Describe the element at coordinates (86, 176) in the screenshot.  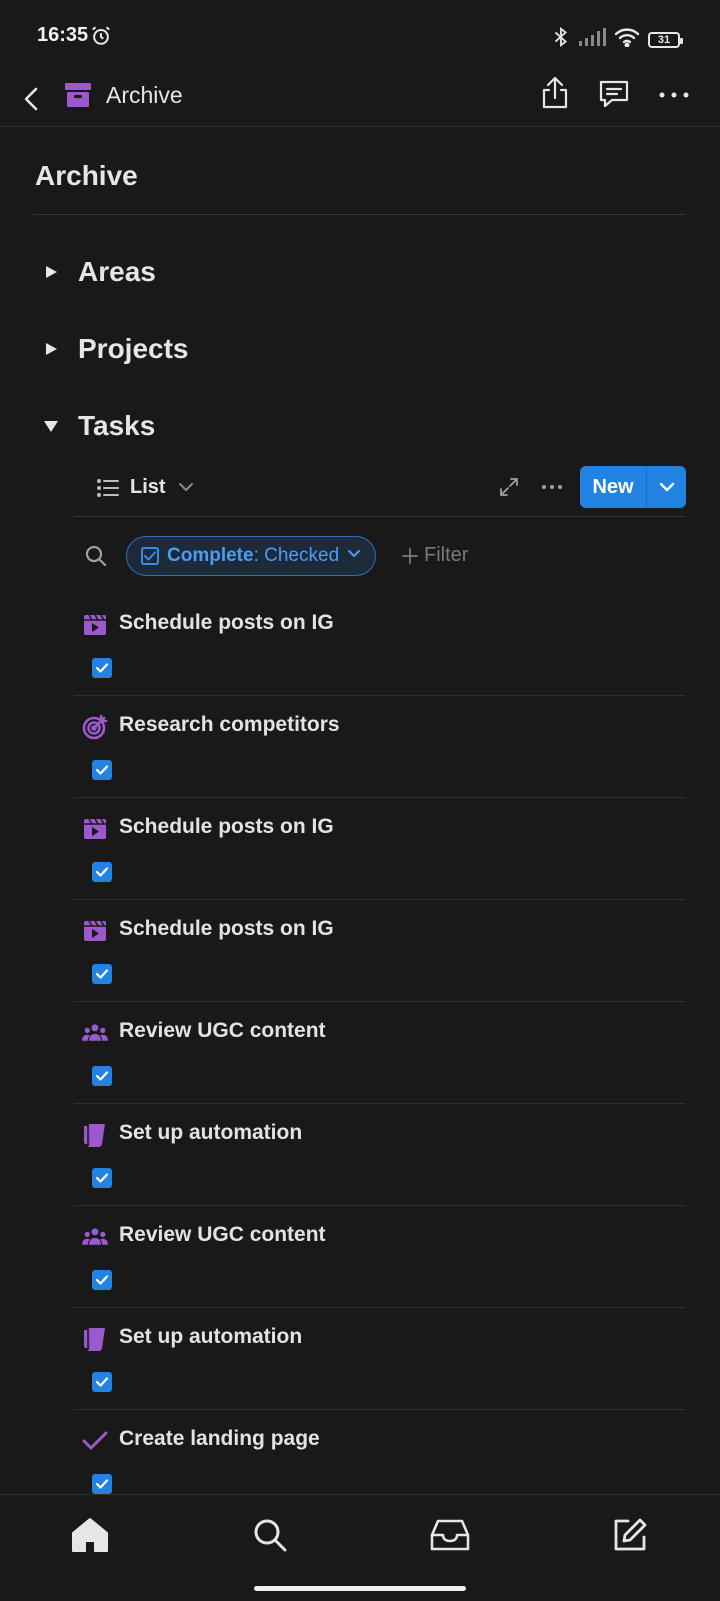
I see `page-title: Archive` at that location.